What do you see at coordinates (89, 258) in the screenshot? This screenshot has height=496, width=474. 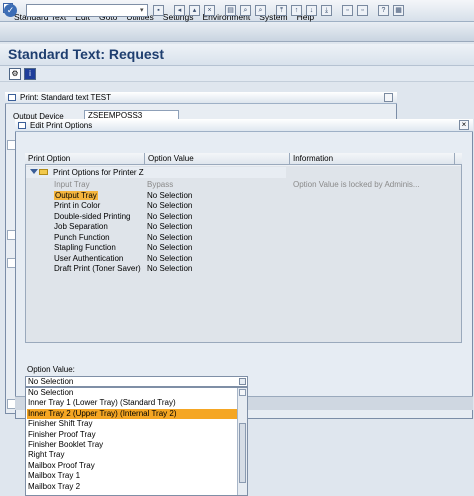 I see `print-option-cell: User Authentication` at bounding box center [89, 258].